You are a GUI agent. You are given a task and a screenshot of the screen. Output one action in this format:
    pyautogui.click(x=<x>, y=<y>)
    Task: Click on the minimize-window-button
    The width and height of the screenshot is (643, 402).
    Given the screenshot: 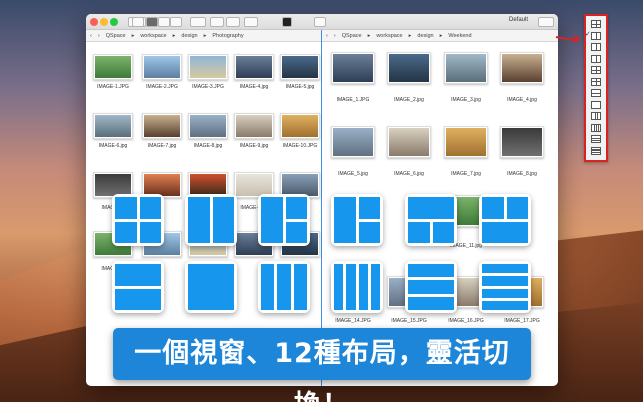 What is the action you would take?
    pyautogui.click(x=104, y=22)
    